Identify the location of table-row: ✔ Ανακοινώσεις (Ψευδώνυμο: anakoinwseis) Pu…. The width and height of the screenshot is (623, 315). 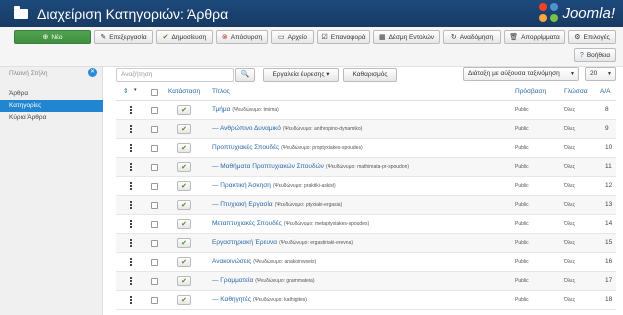
(366, 262).